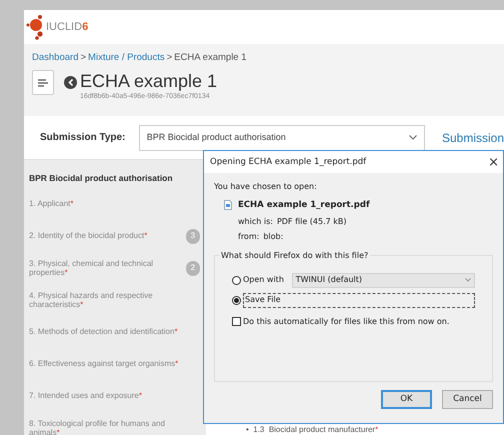 This screenshot has height=435, width=504. Describe the element at coordinates (375, 429) in the screenshot. I see `content-item: • 1.3 Biocidal product manufacturer*` at that location.